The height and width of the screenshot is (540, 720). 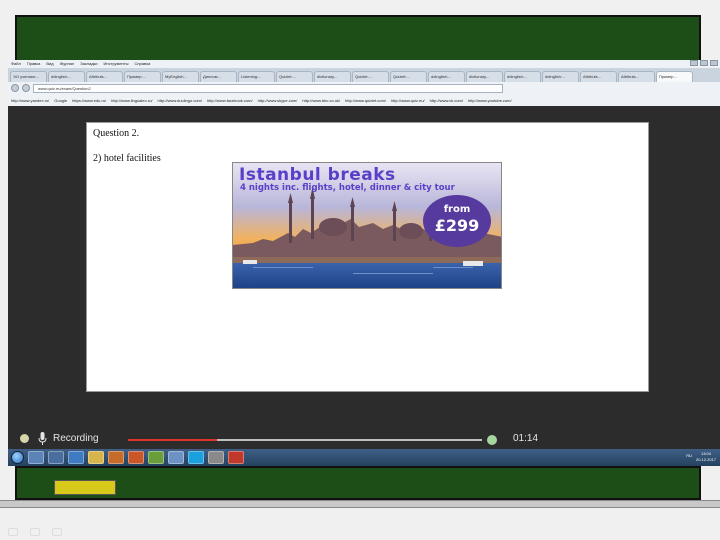 I want to click on player-icon, so click(x=116, y=457).